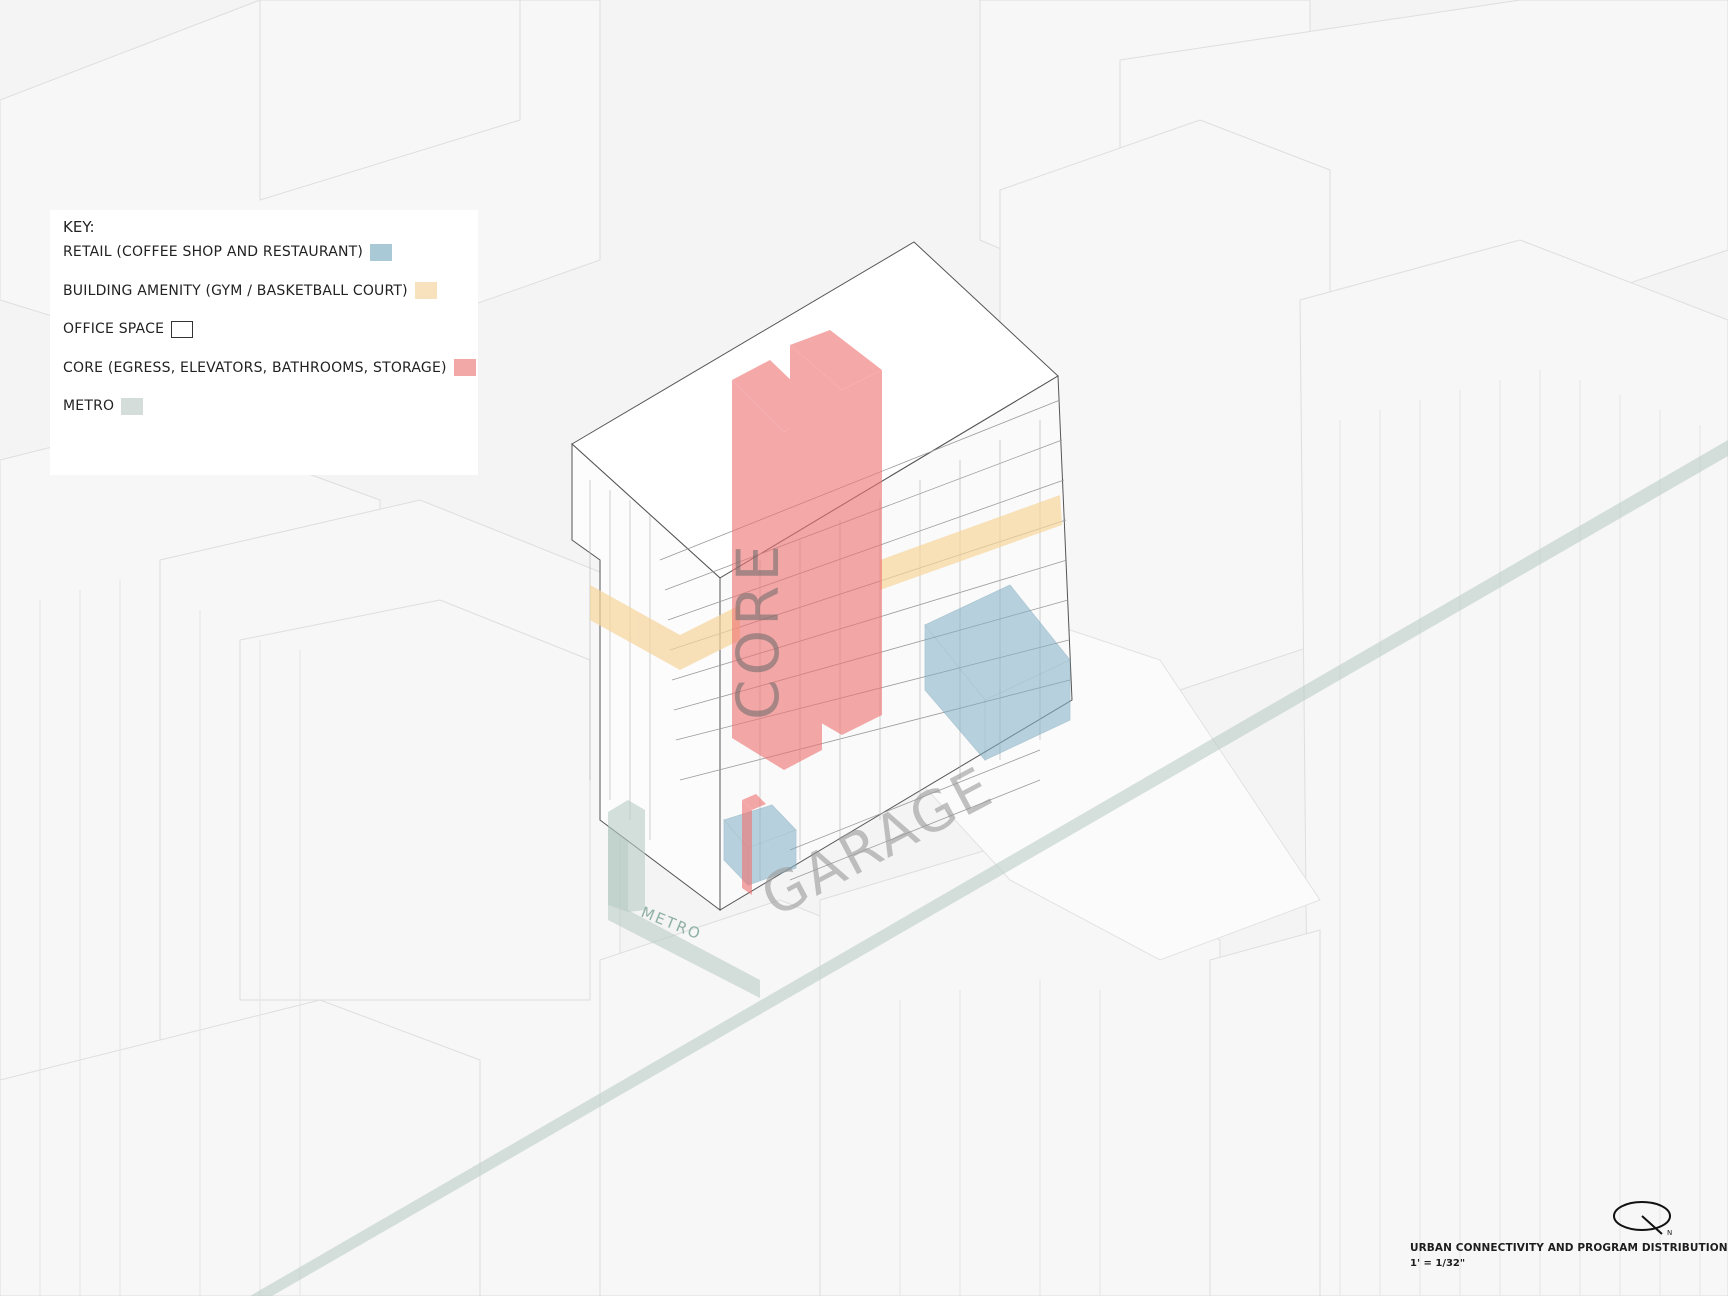 The image size is (1728, 1296). Describe the element at coordinates (269, 329) in the screenshot. I see `key-item-office: OFFICE SPACE` at that location.